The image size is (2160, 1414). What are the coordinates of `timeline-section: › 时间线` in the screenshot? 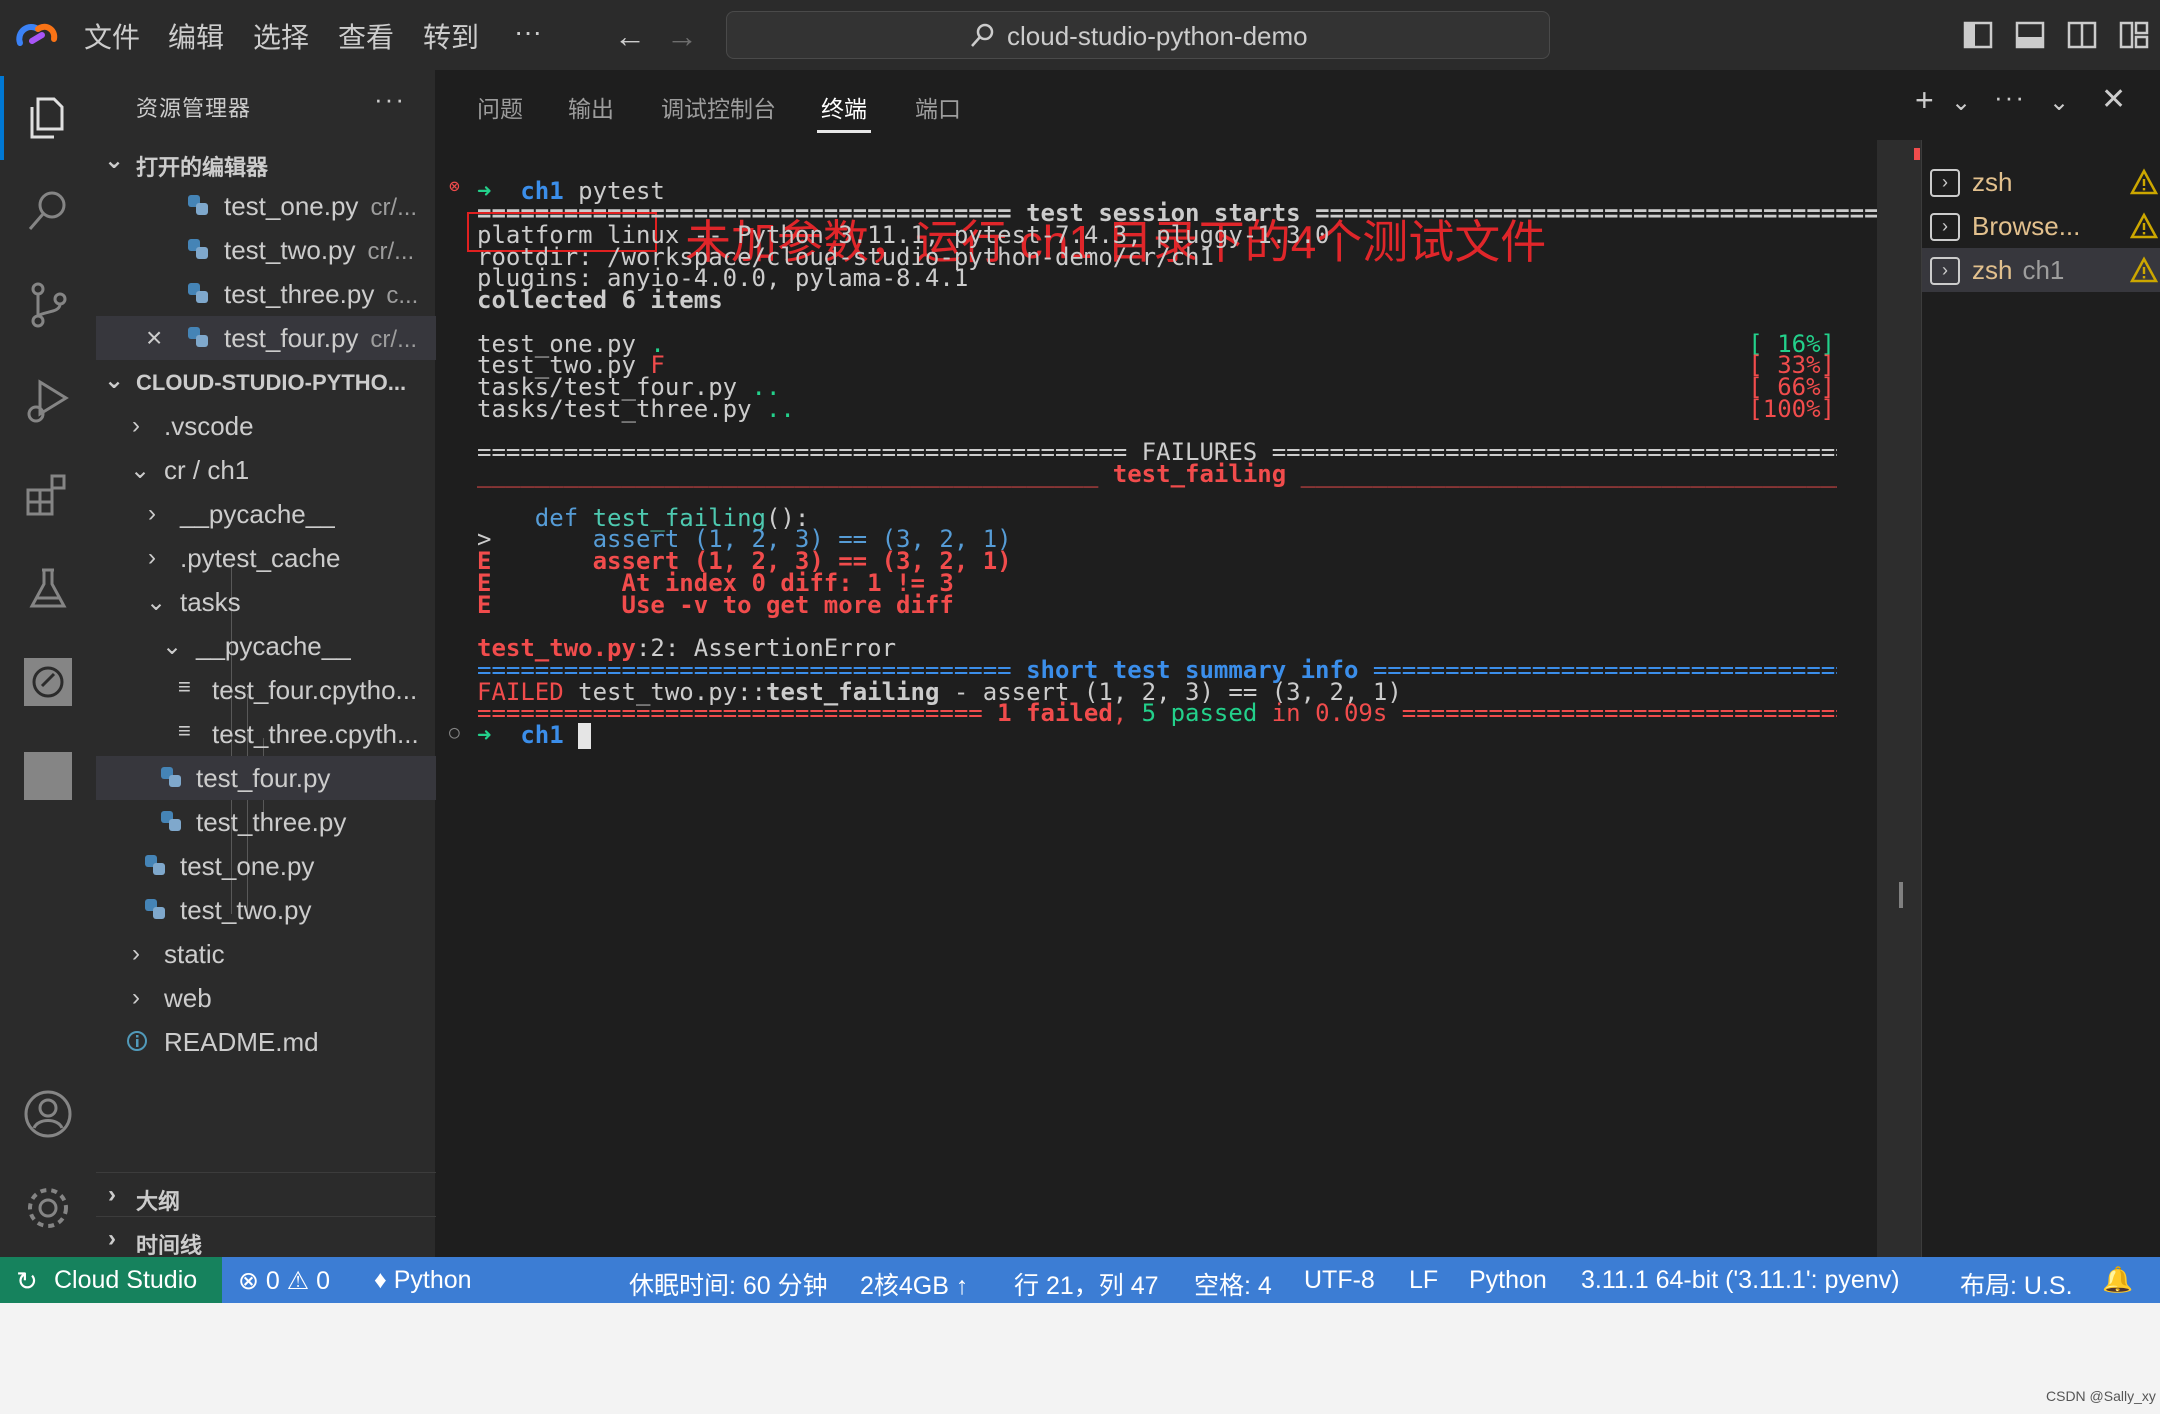 It's located at (266, 1238).